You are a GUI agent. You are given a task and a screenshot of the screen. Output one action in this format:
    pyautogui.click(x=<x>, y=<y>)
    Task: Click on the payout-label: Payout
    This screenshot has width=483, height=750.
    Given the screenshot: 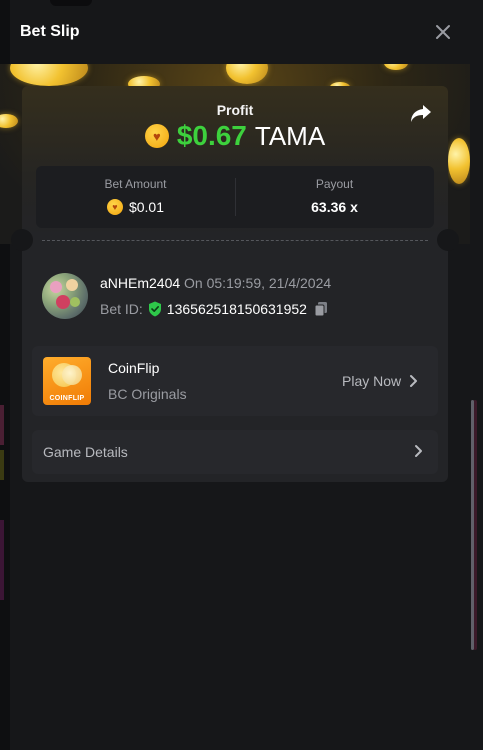 What is the action you would take?
    pyautogui.click(x=334, y=184)
    